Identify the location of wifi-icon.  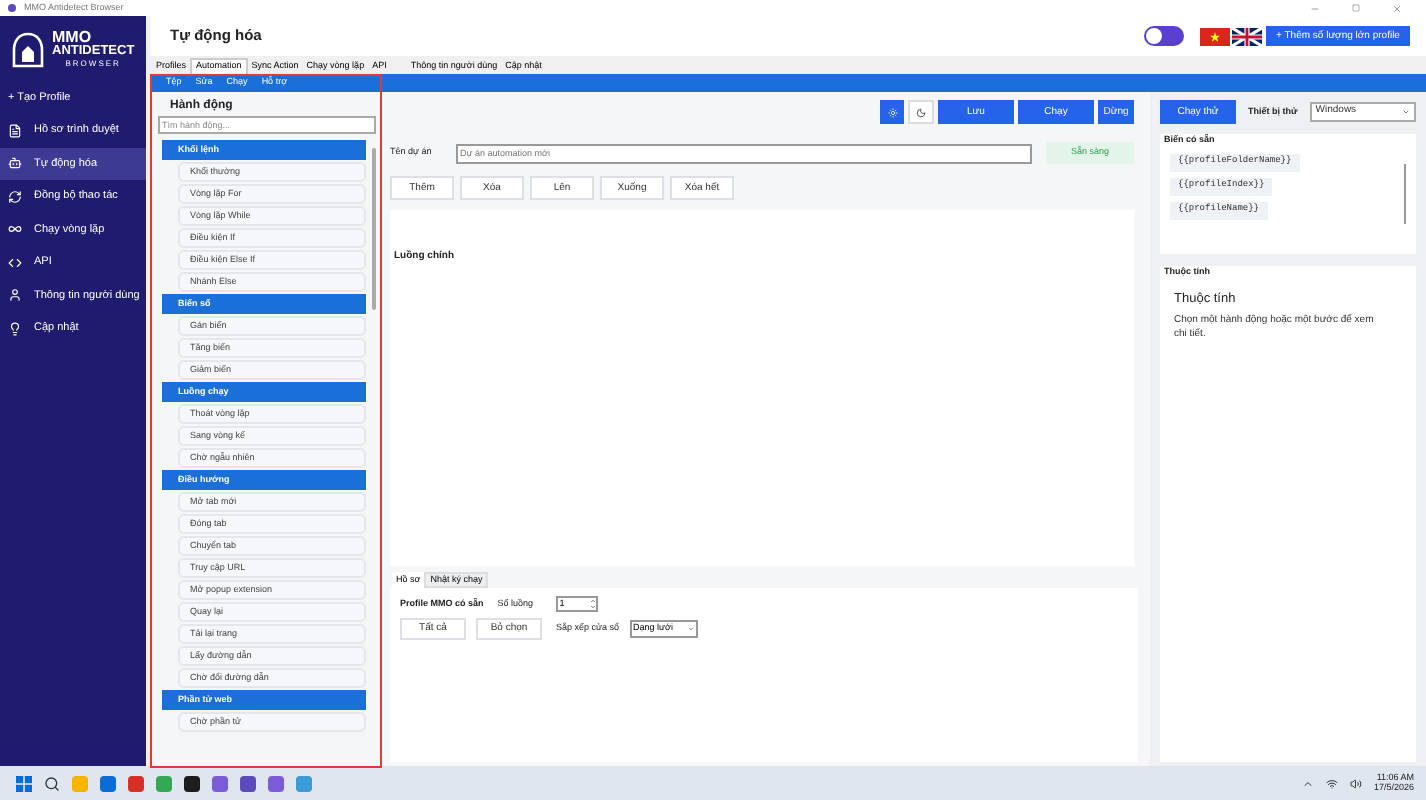
(1331, 783).